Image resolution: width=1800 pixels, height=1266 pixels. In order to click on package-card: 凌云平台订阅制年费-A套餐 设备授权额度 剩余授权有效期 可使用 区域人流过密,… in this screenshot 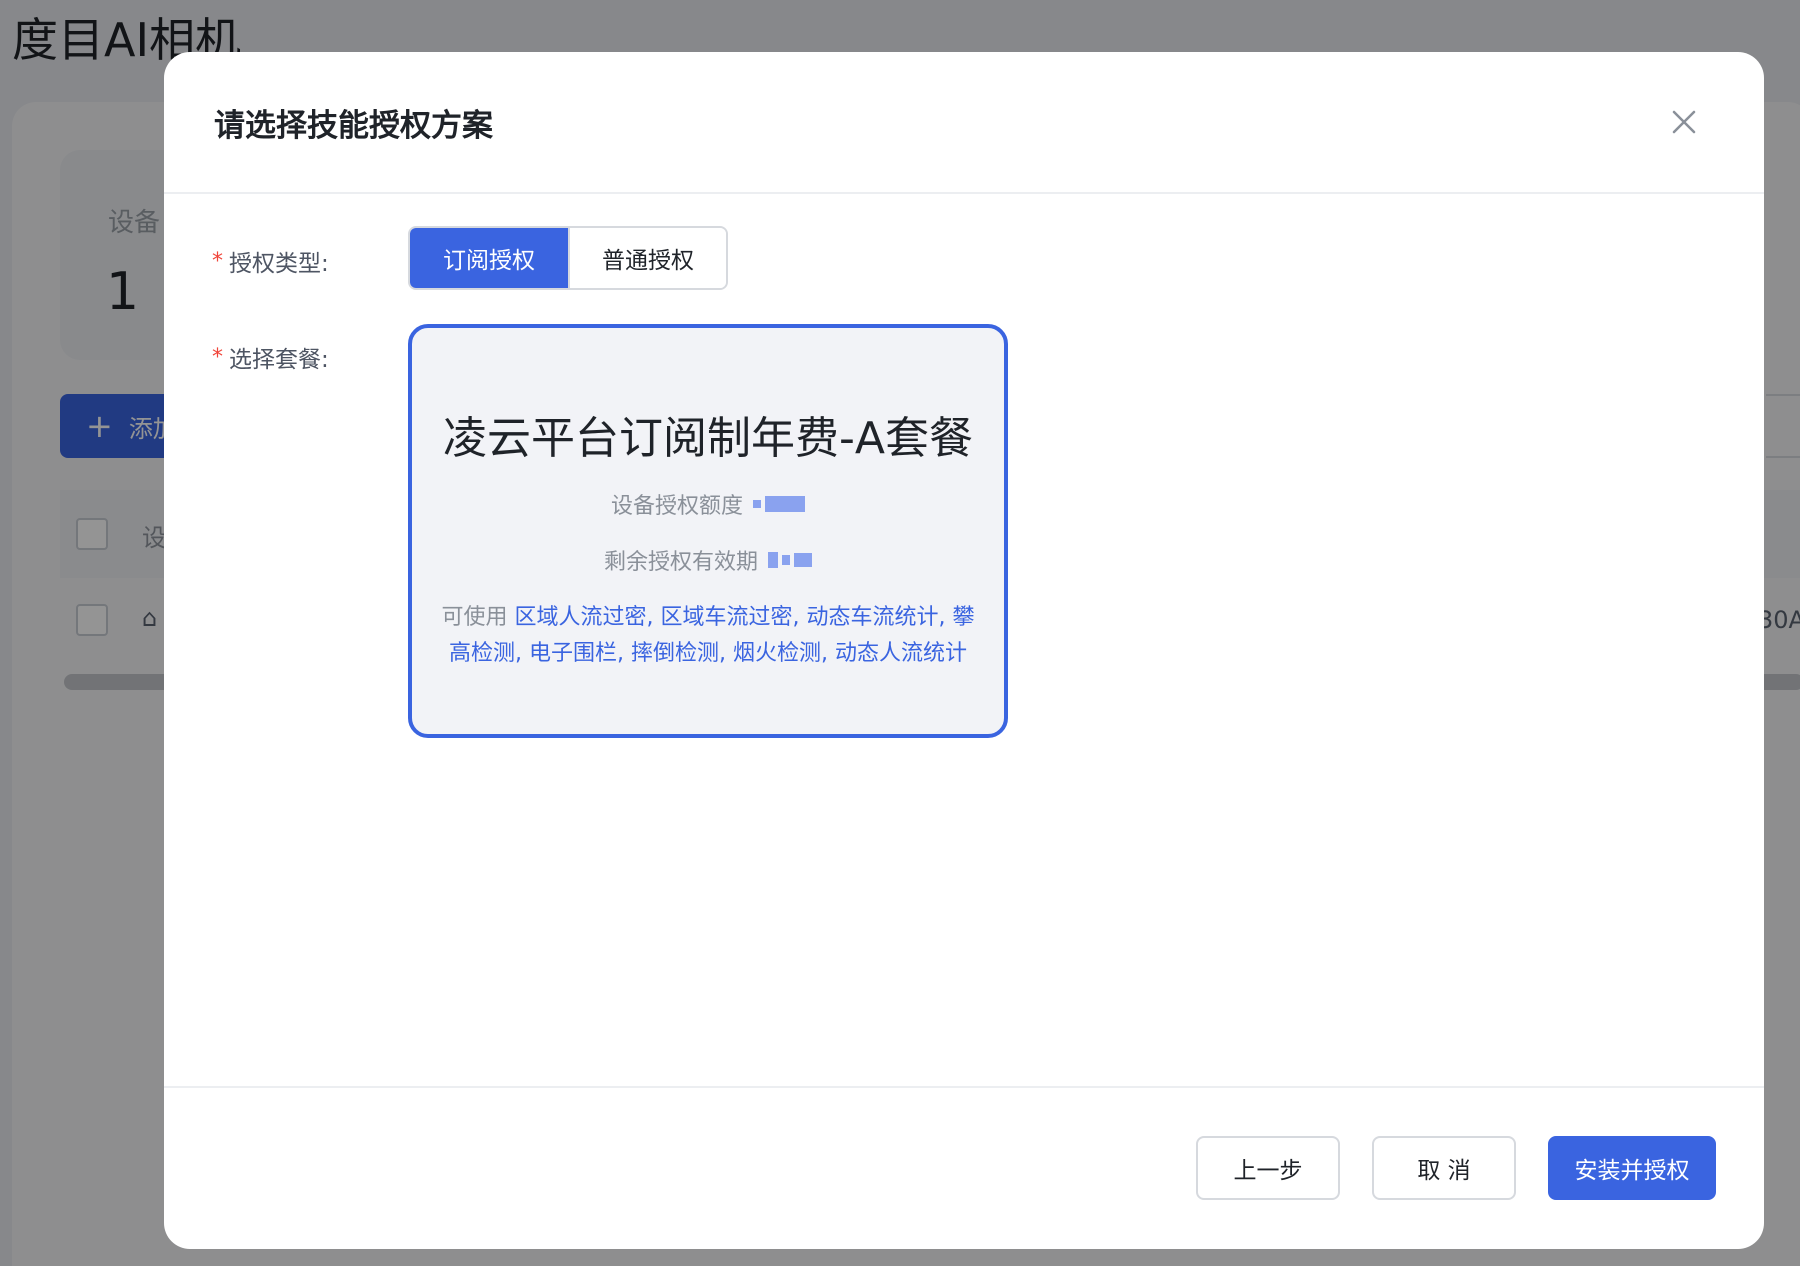, I will do `click(708, 531)`.